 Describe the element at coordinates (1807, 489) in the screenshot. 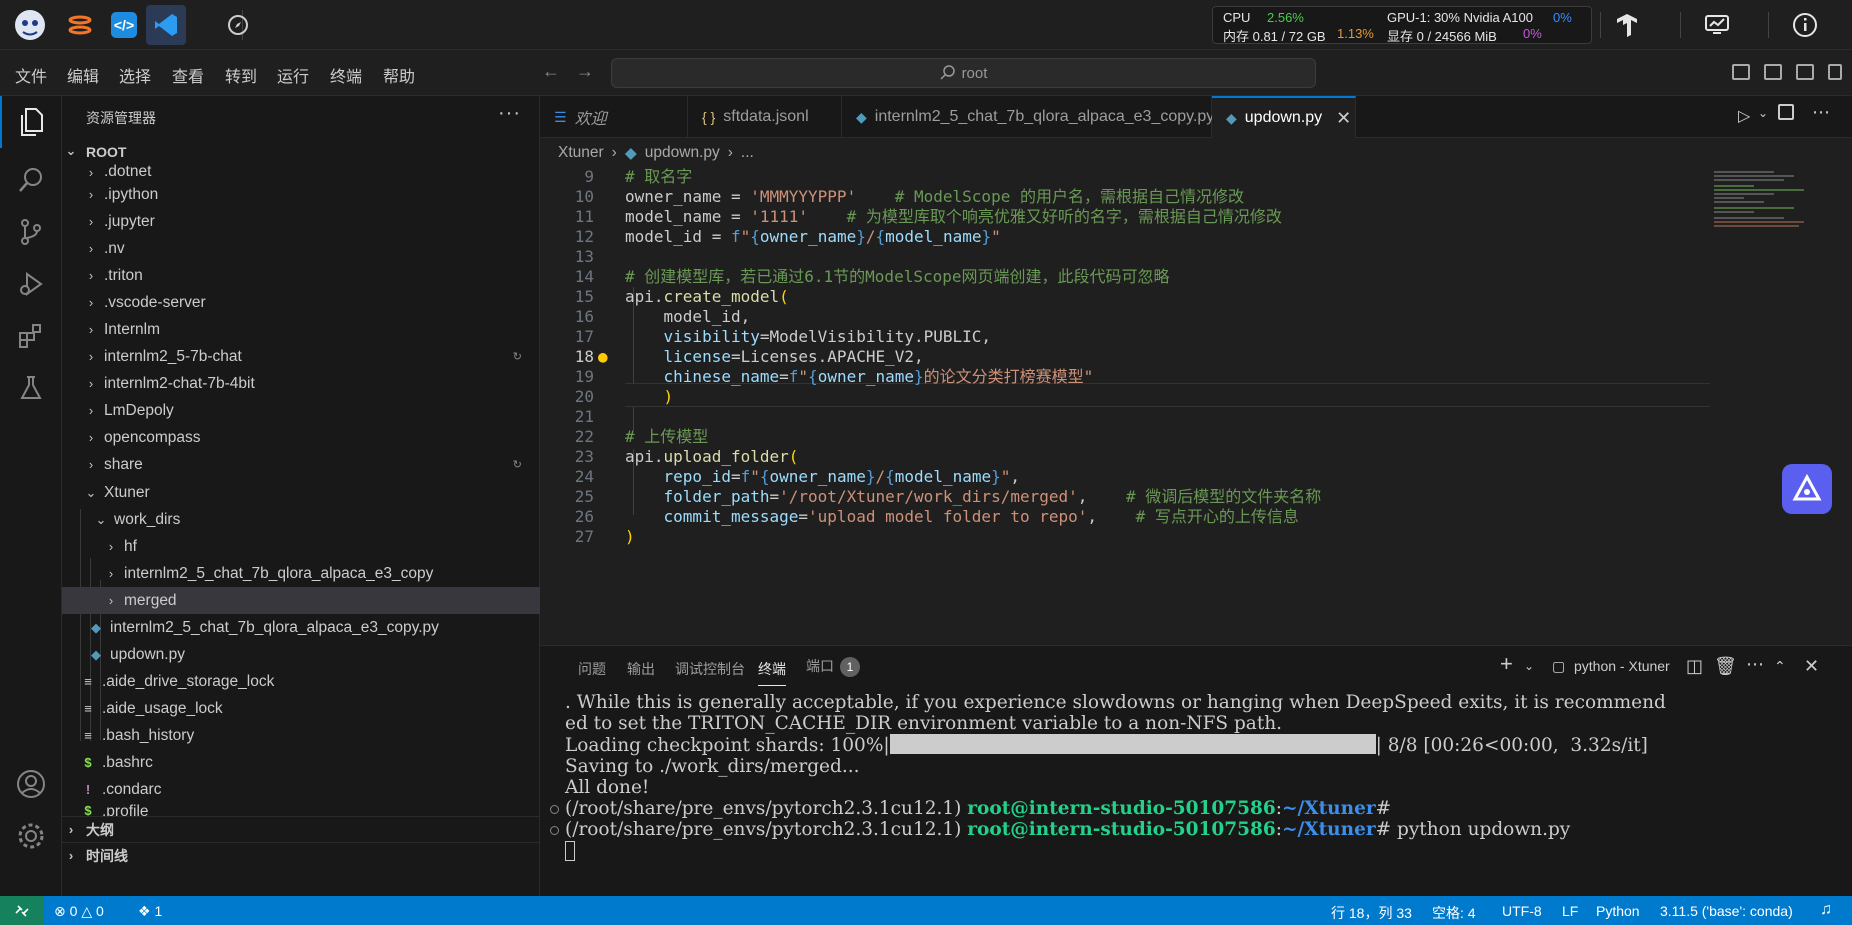

I see `ai-assistant-button` at that location.